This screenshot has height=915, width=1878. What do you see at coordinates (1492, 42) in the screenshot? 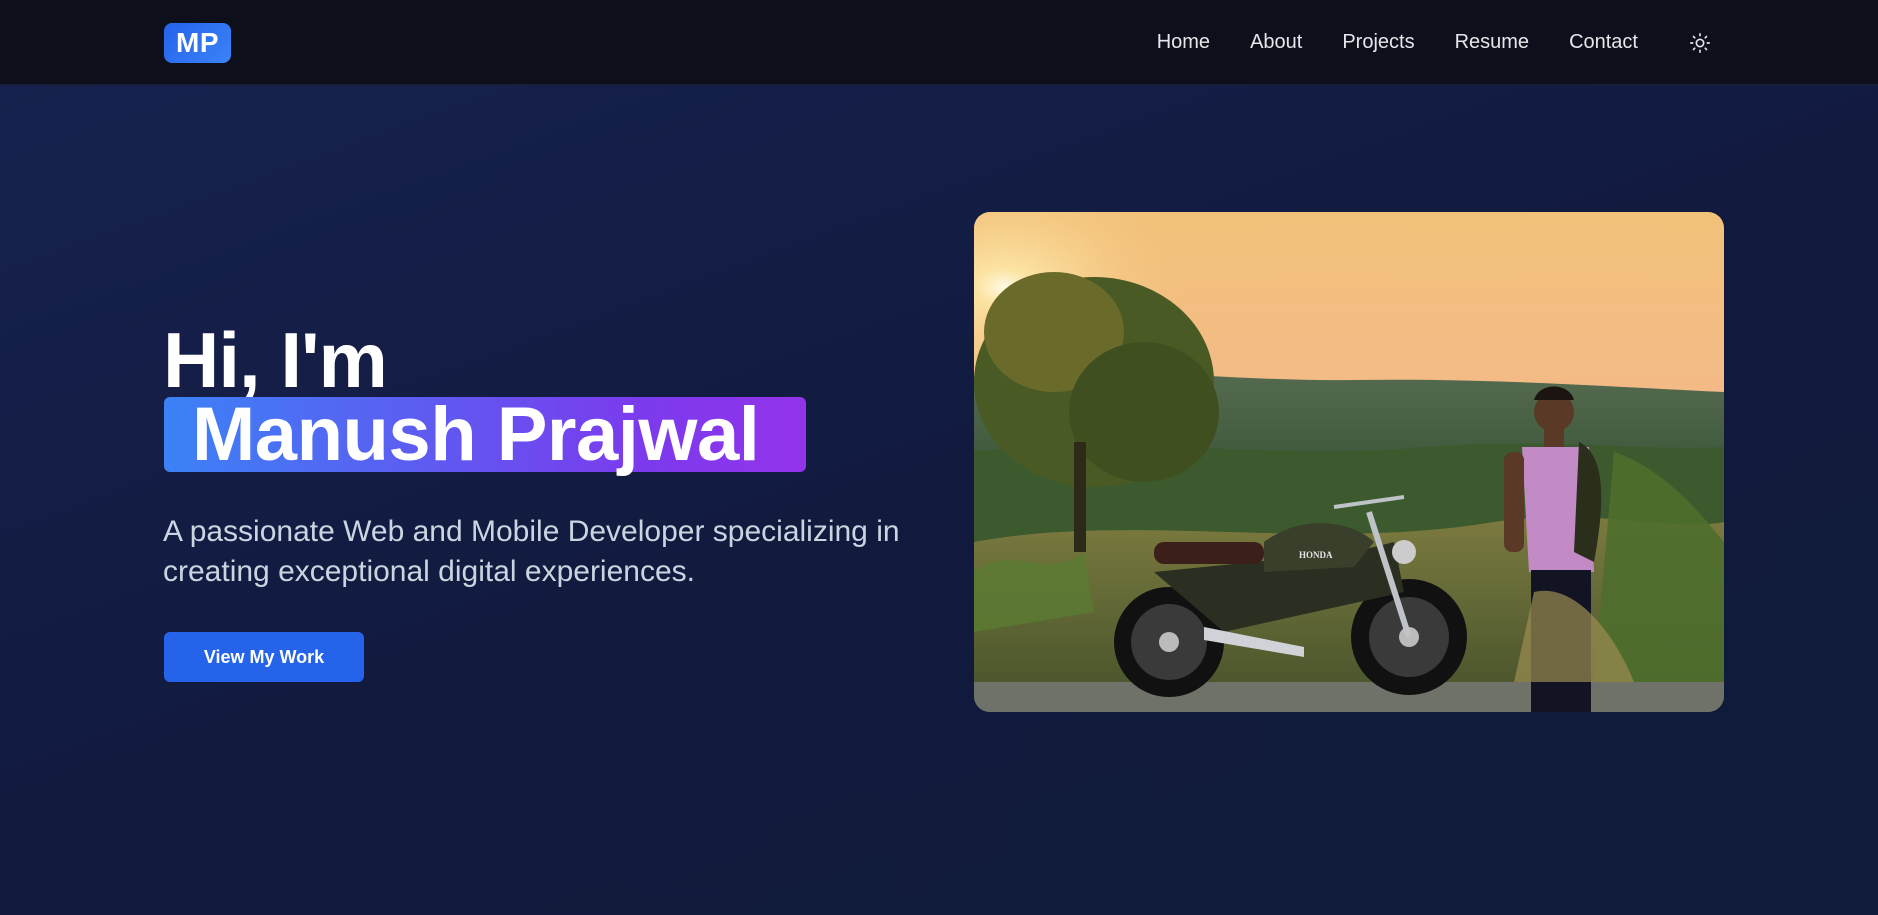
I see `nav-link-resume: Resume` at bounding box center [1492, 42].